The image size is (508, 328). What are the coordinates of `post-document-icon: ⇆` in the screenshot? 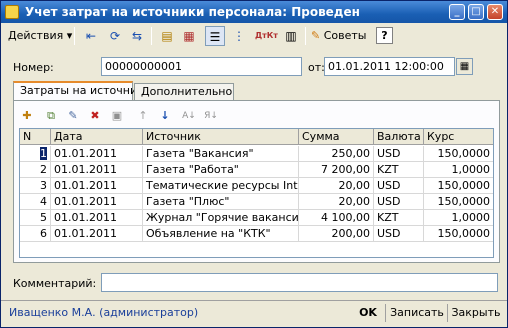 It's located at (137, 36).